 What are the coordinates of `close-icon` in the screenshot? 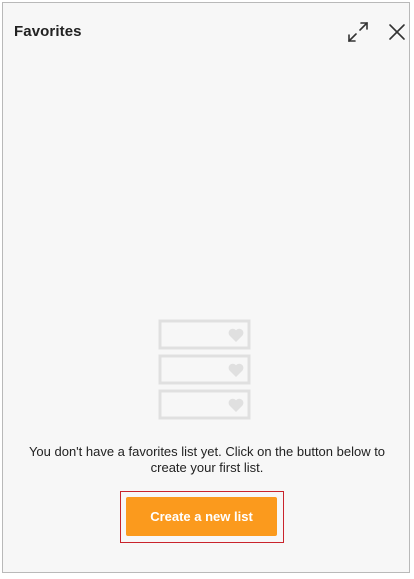 It's located at (397, 32).